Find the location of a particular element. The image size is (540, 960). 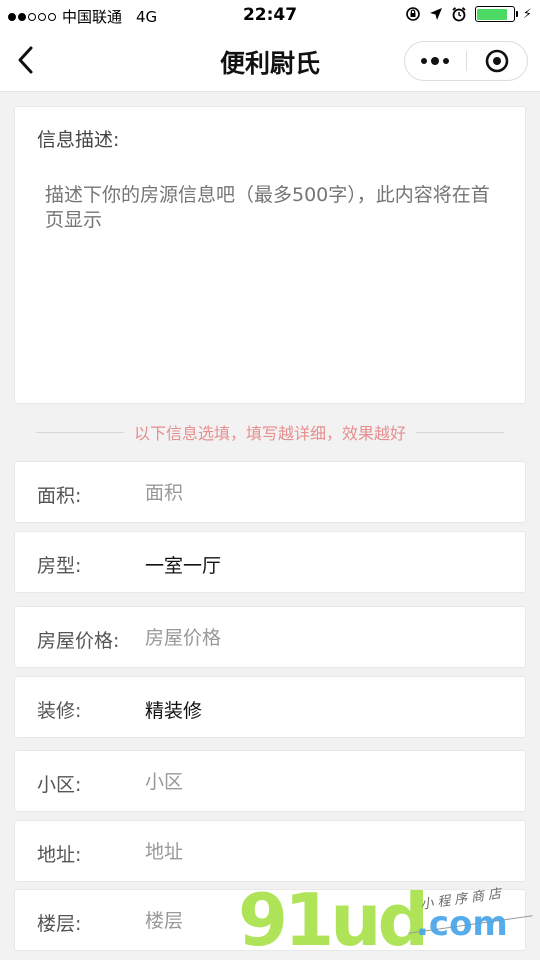

decoration-picker: 精装修 is located at coordinates (173, 709).